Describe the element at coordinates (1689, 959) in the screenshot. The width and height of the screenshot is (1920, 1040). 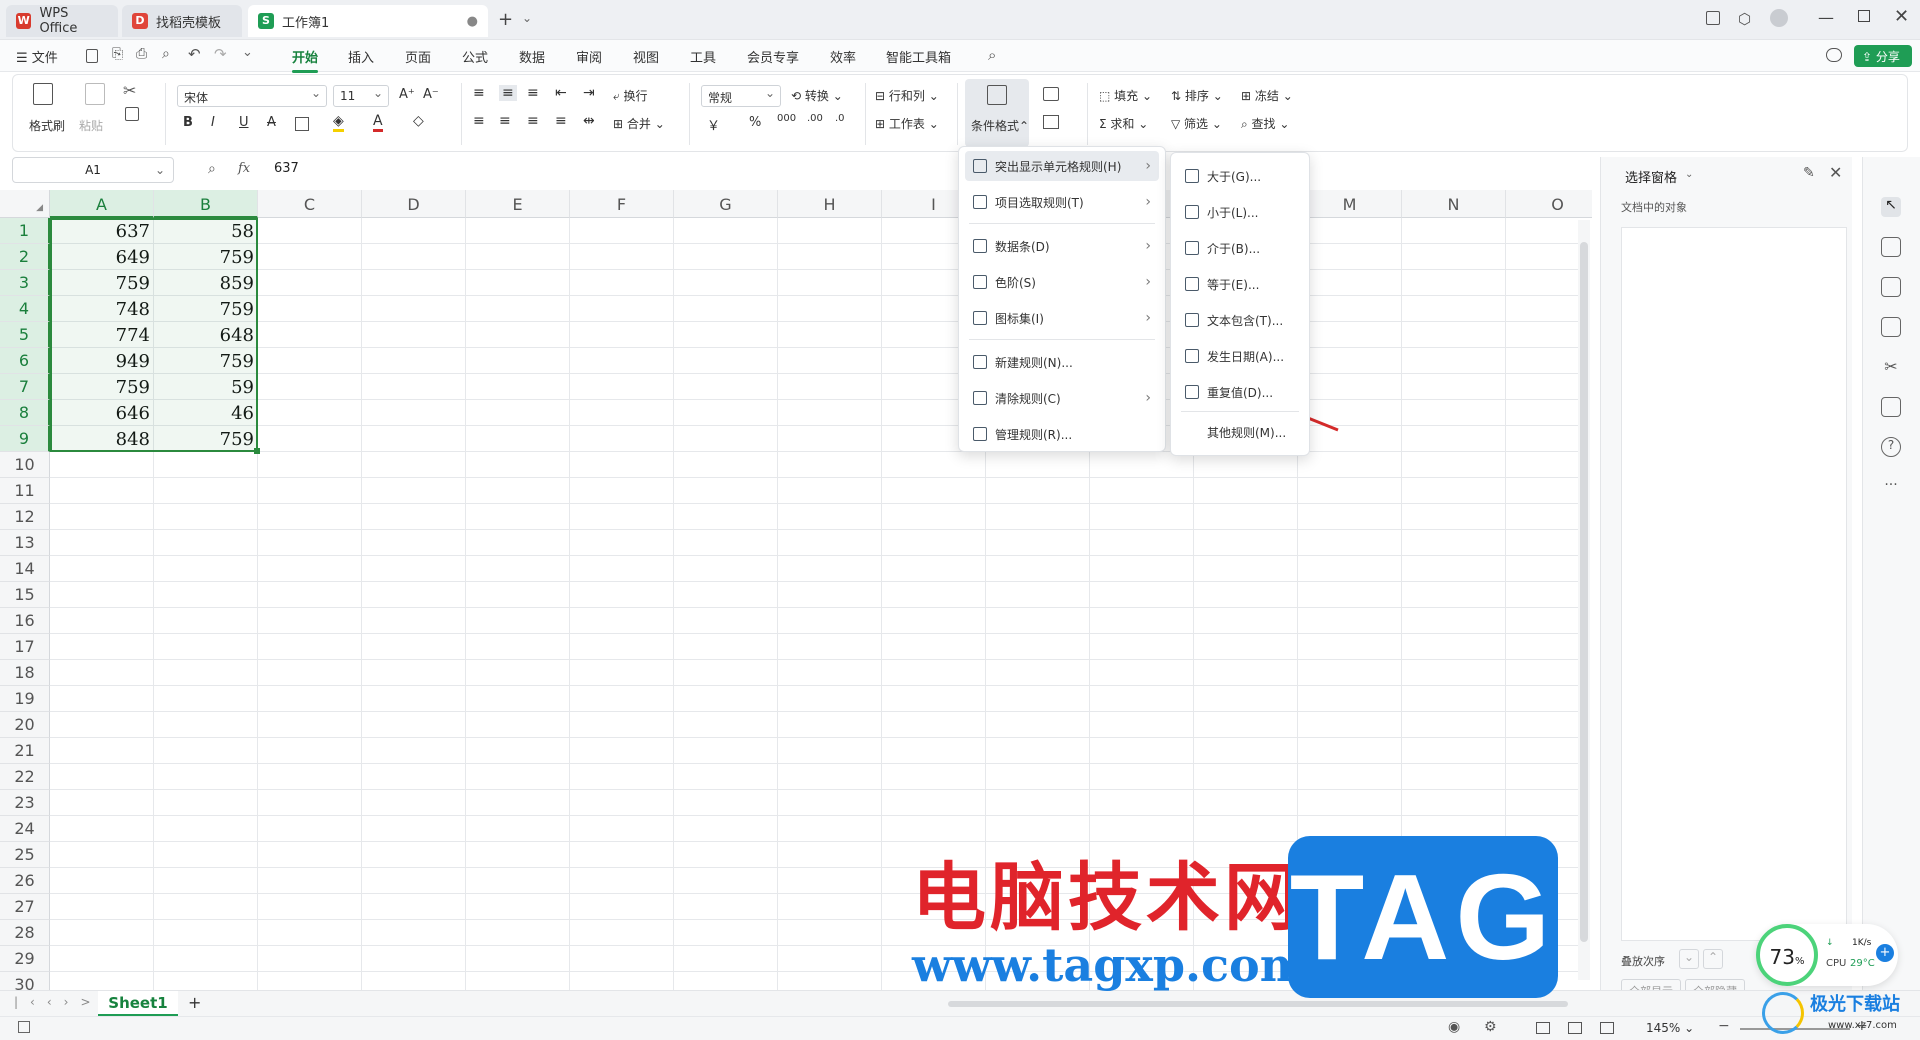
I see `move-down-button: ⌄` at that location.